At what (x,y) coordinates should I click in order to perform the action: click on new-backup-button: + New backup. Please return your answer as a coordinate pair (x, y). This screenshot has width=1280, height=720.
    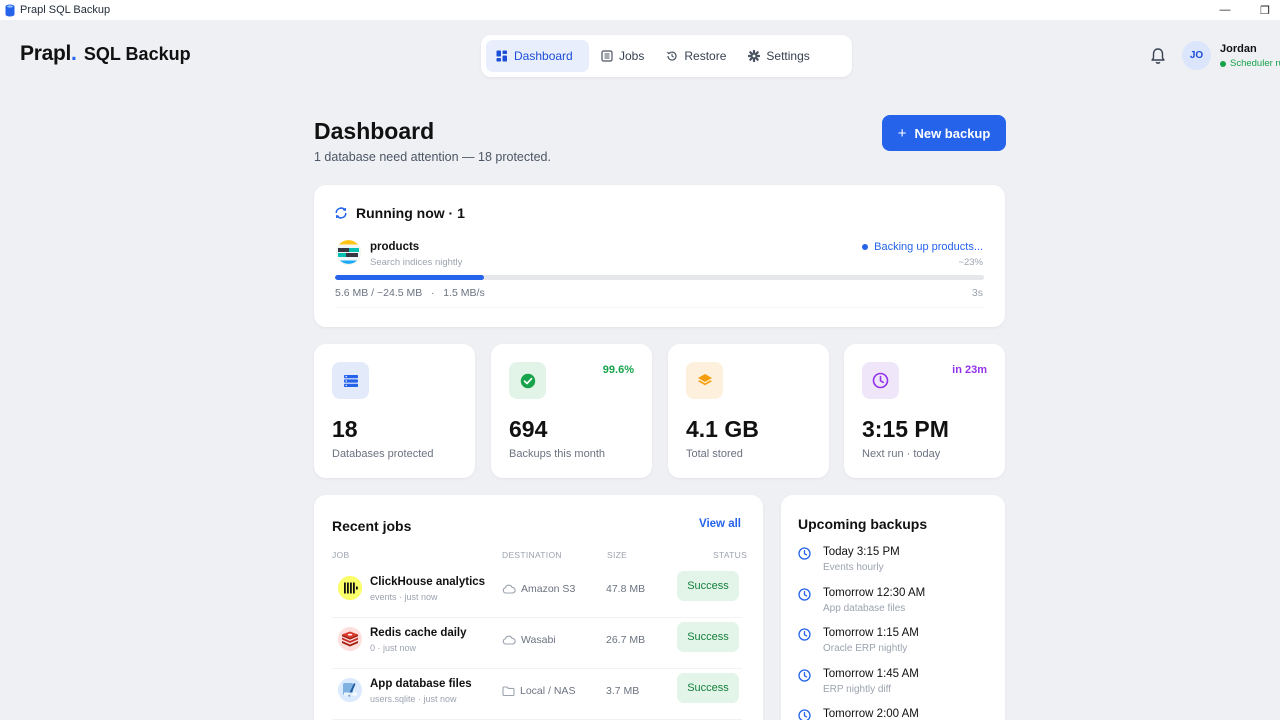
    Looking at the image, I should click on (944, 133).